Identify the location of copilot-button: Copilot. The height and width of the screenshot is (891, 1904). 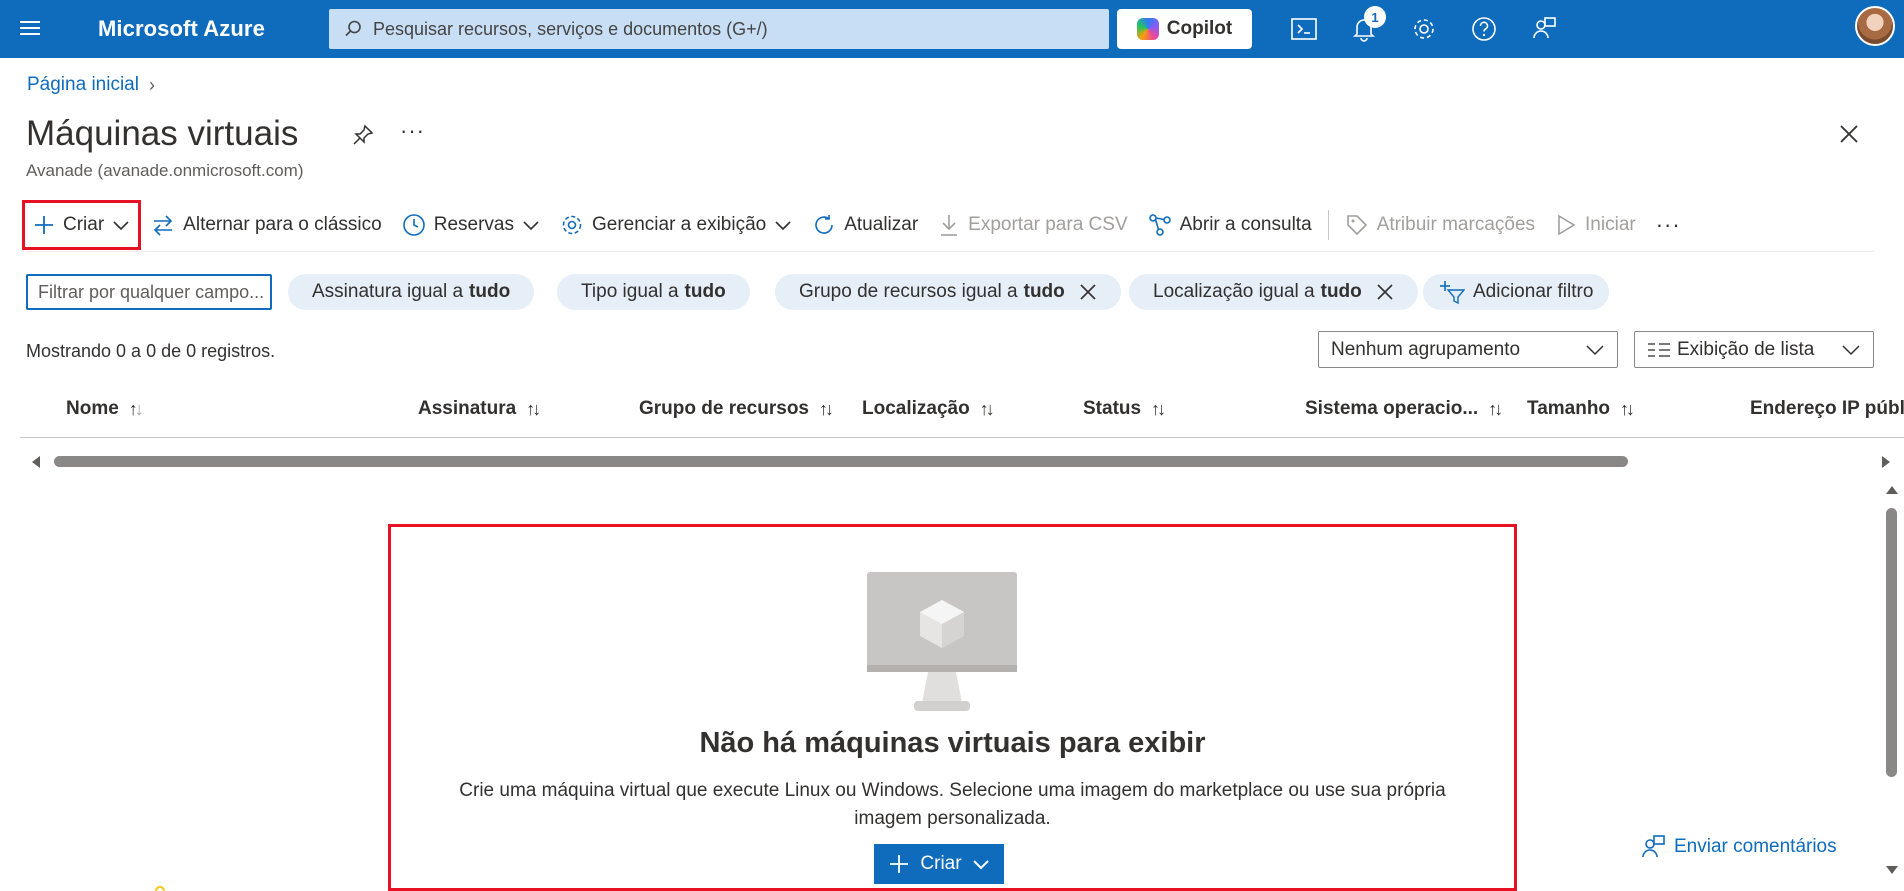
(1184, 29).